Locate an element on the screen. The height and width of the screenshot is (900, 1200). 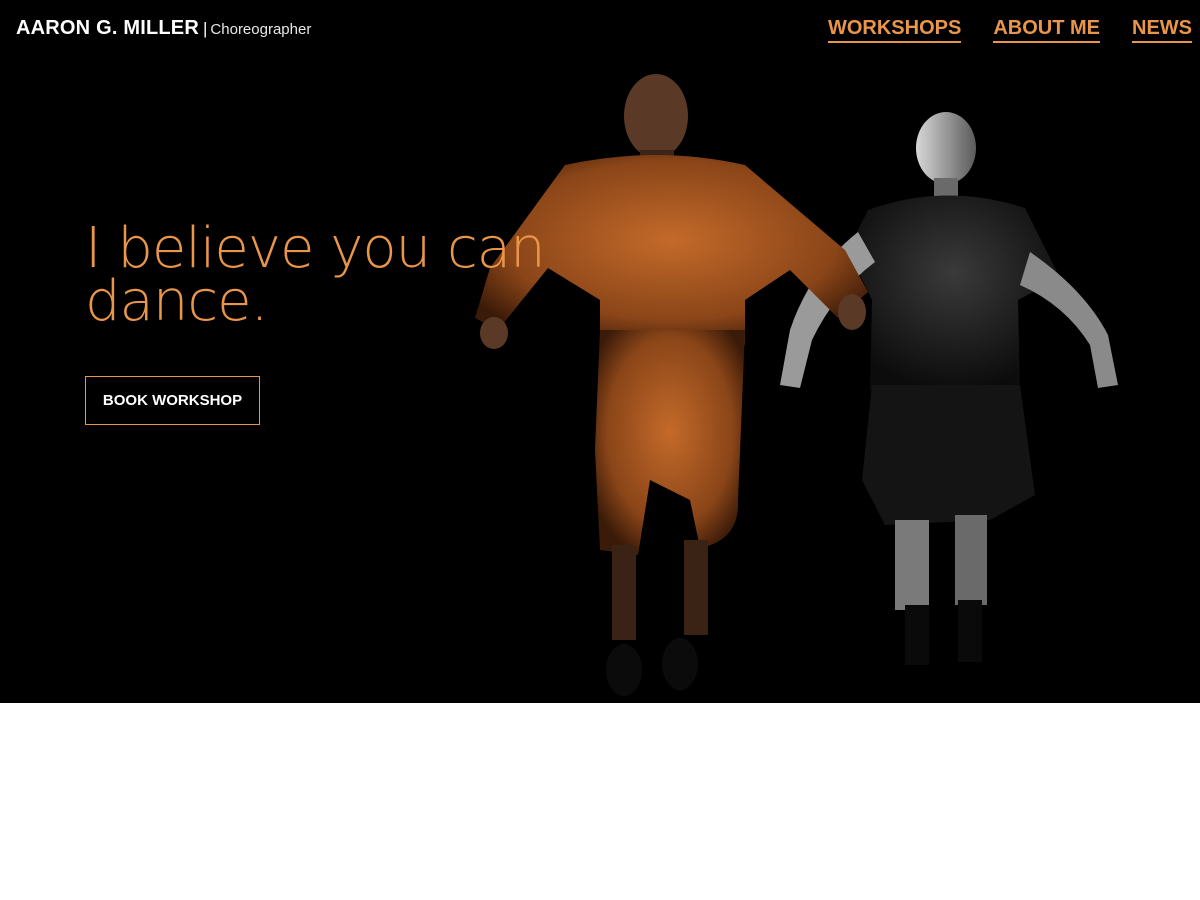
book-workshop-button: BOOK WORKSHOP is located at coordinates (172, 400).